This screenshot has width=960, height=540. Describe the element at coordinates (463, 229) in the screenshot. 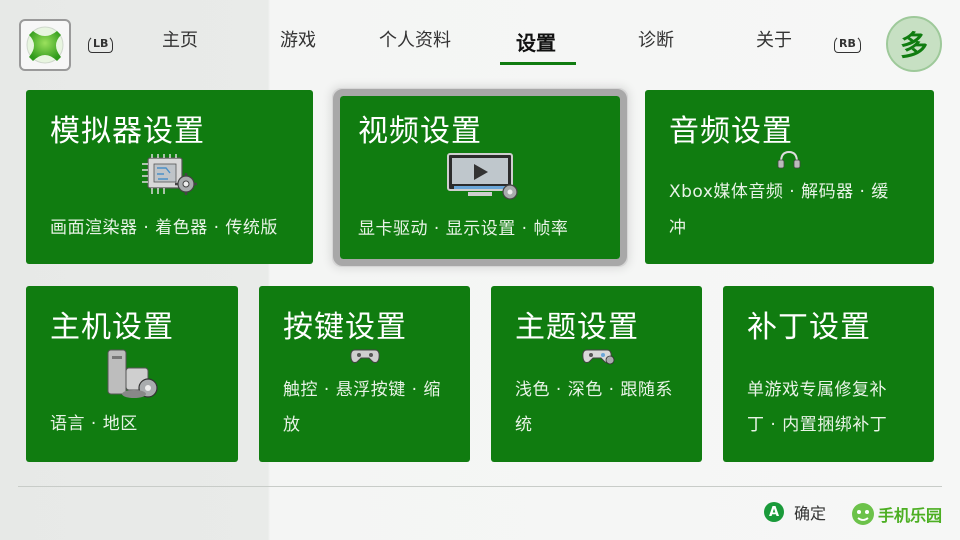

I see `tile-description: 显卡驱动 · 显示设置 · 帧率` at that location.